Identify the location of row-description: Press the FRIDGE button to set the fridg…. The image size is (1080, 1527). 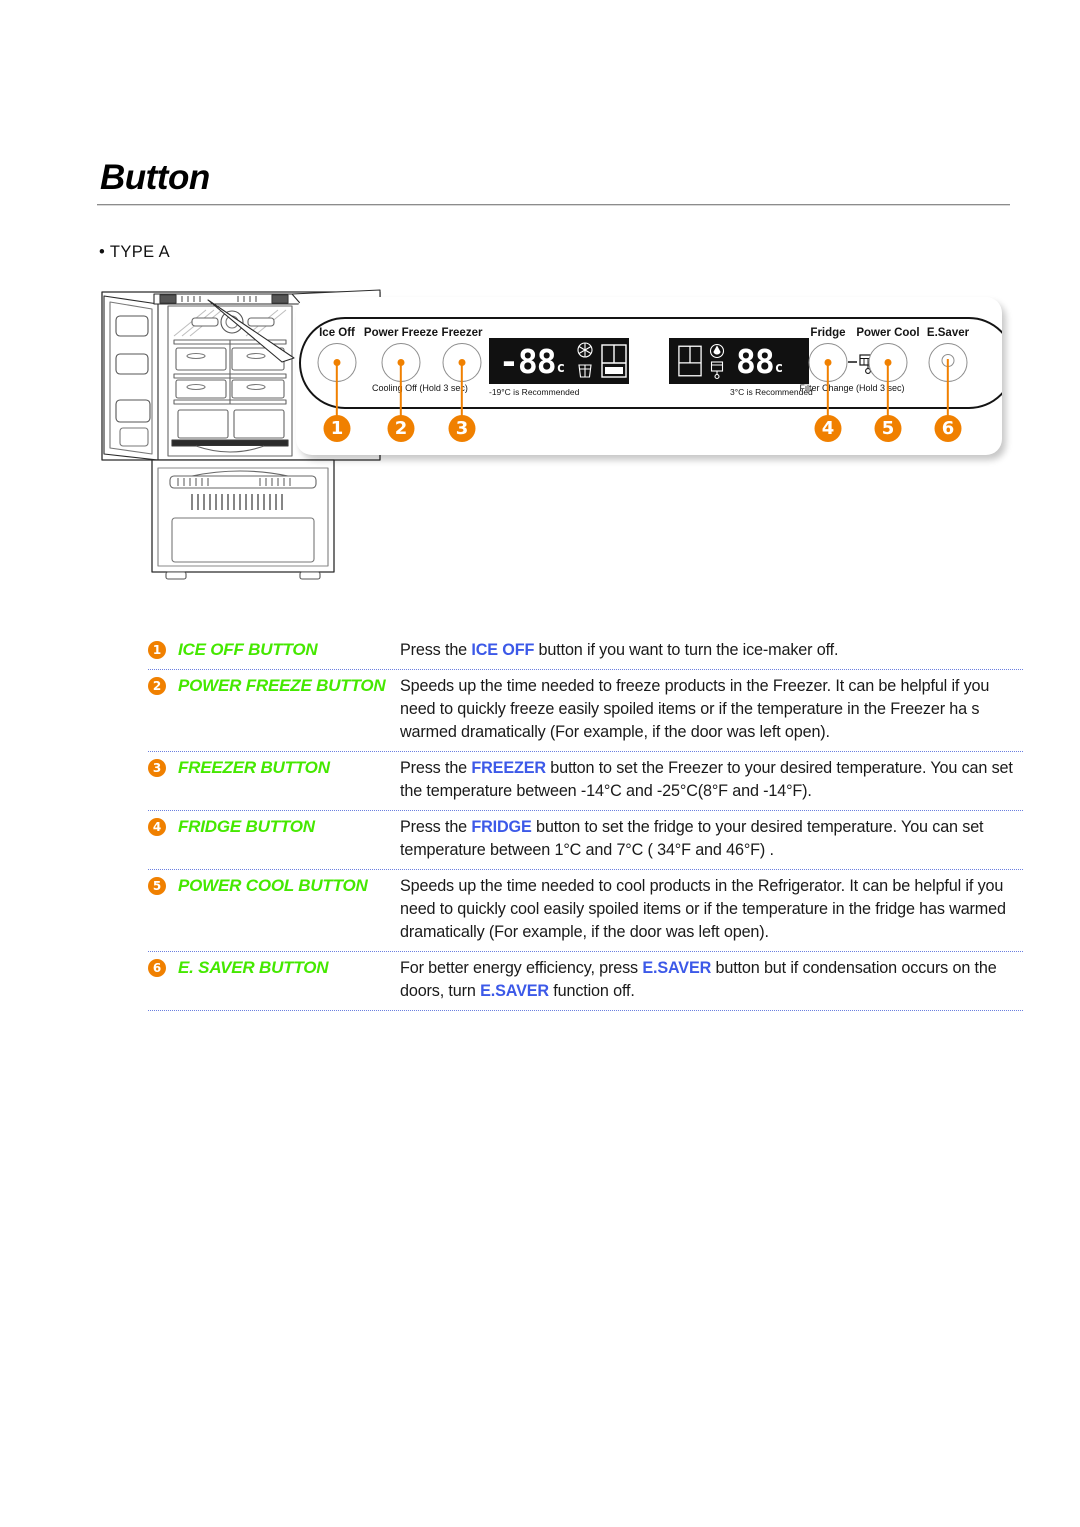
(711, 839).